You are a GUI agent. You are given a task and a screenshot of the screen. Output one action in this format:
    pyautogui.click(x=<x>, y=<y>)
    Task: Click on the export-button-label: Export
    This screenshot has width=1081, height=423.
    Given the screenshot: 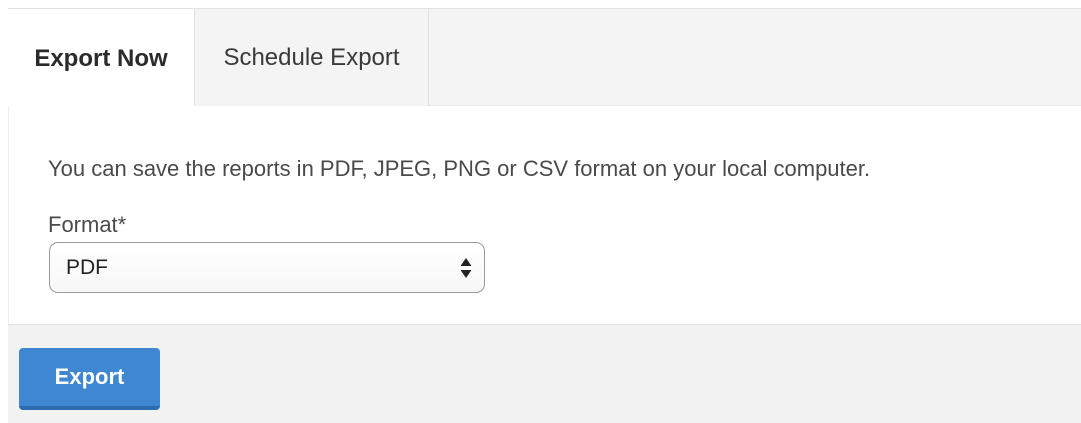 What is the action you would take?
    pyautogui.click(x=89, y=376)
    